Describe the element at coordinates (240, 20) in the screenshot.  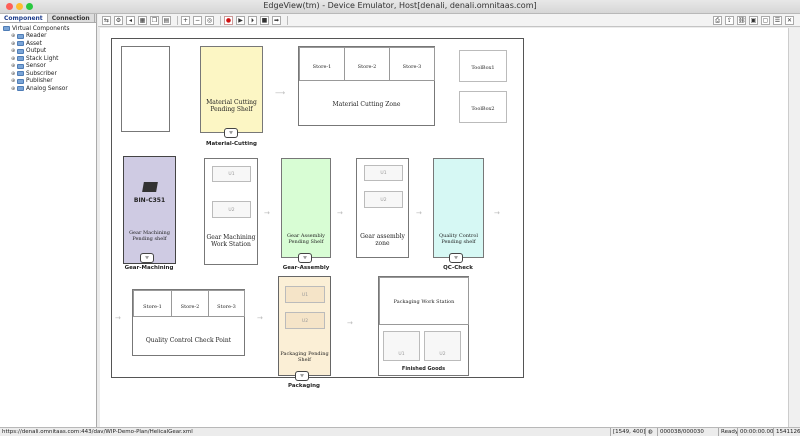
I see `play-icon: ▶` at that location.